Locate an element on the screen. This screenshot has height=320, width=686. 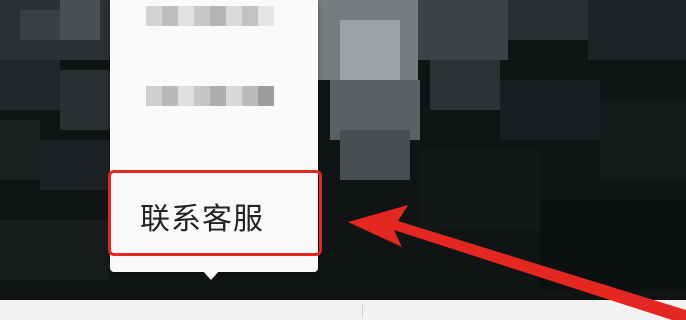
menu-caret is located at coordinates (211, 275).